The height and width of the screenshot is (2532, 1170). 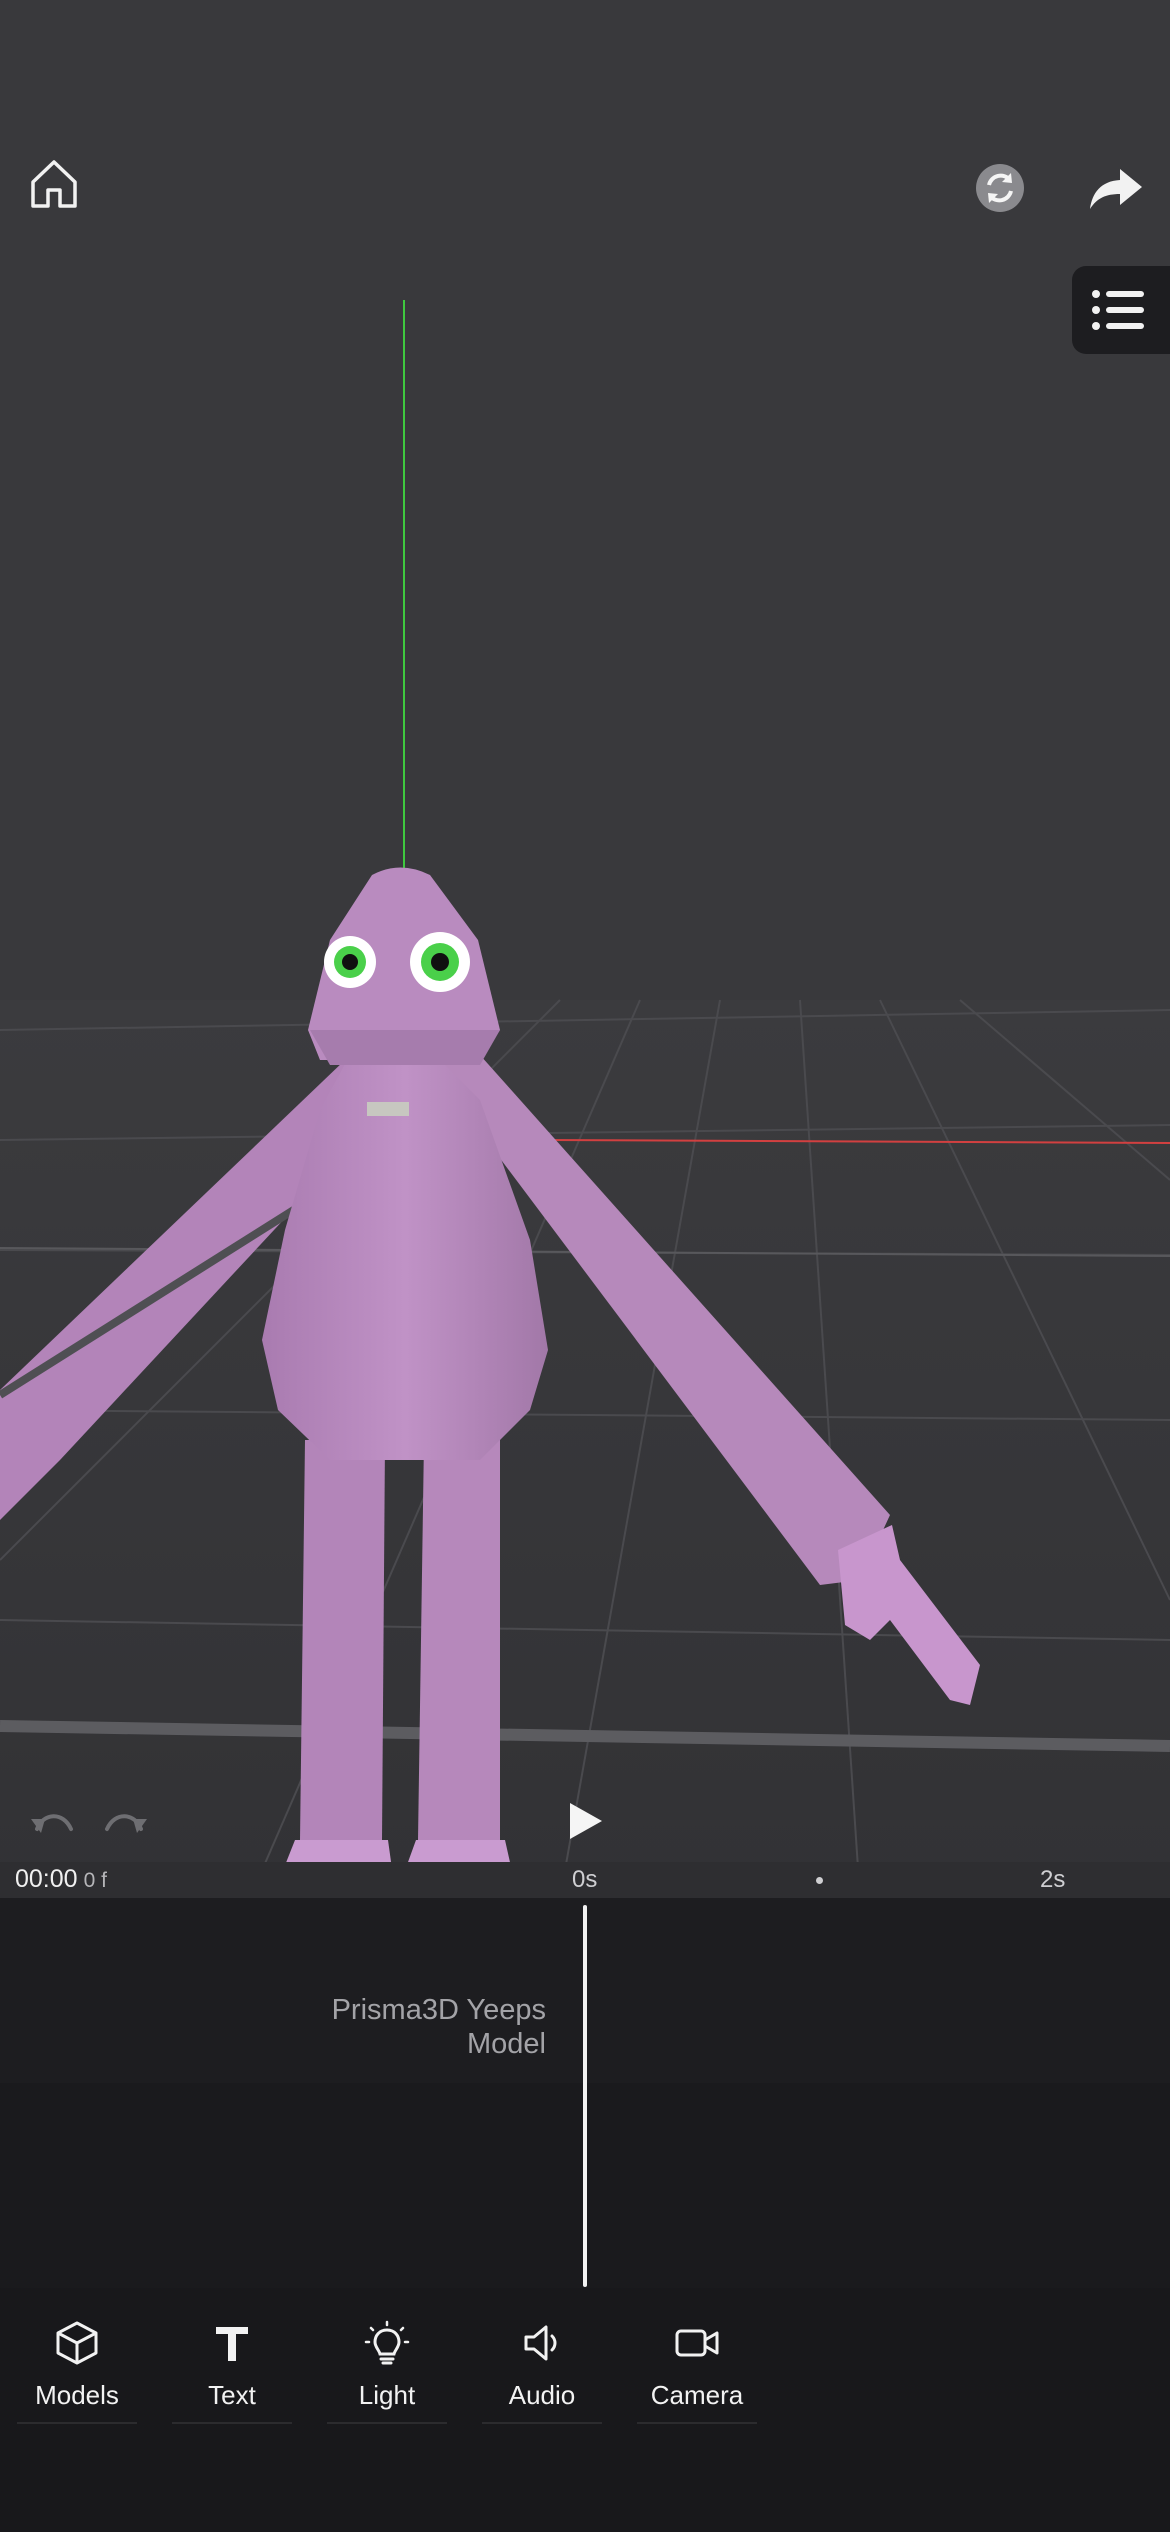 I want to click on playhead, so click(x=585, y=2096).